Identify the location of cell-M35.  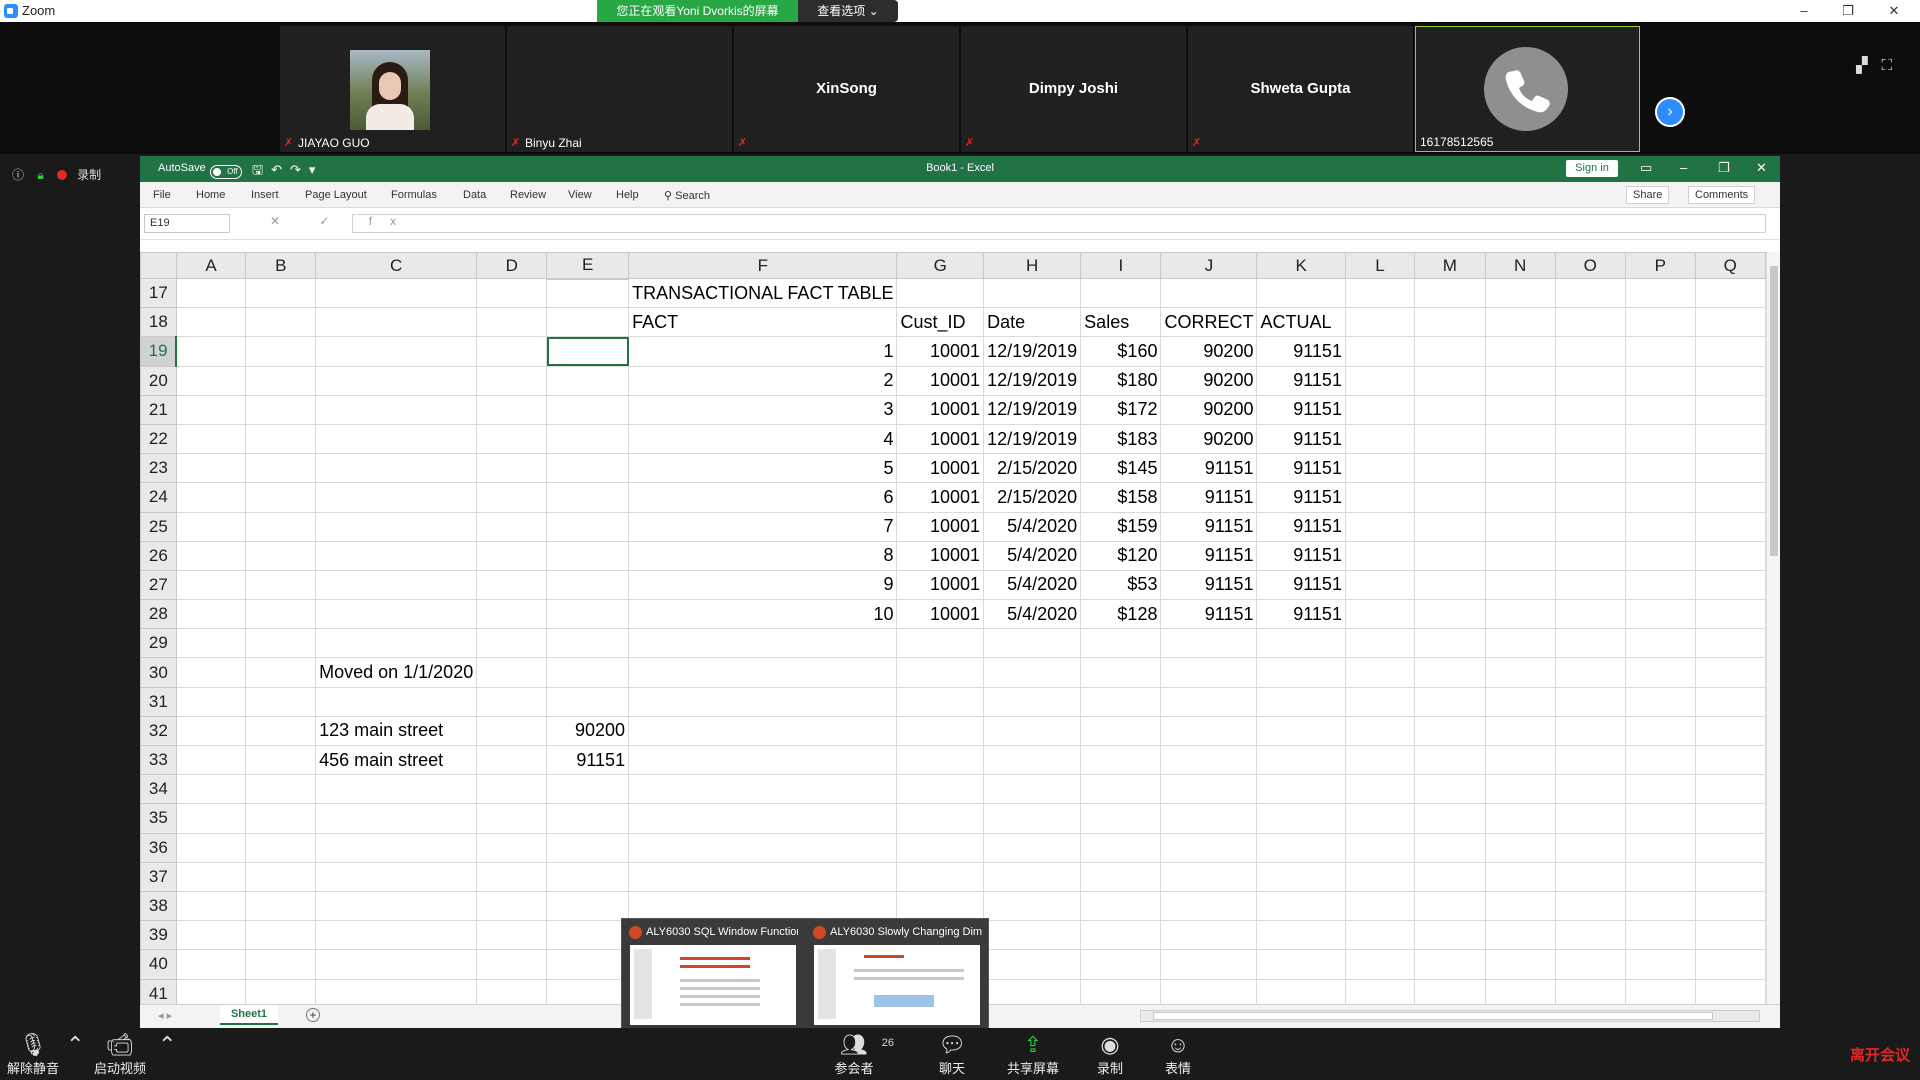
(1450, 818).